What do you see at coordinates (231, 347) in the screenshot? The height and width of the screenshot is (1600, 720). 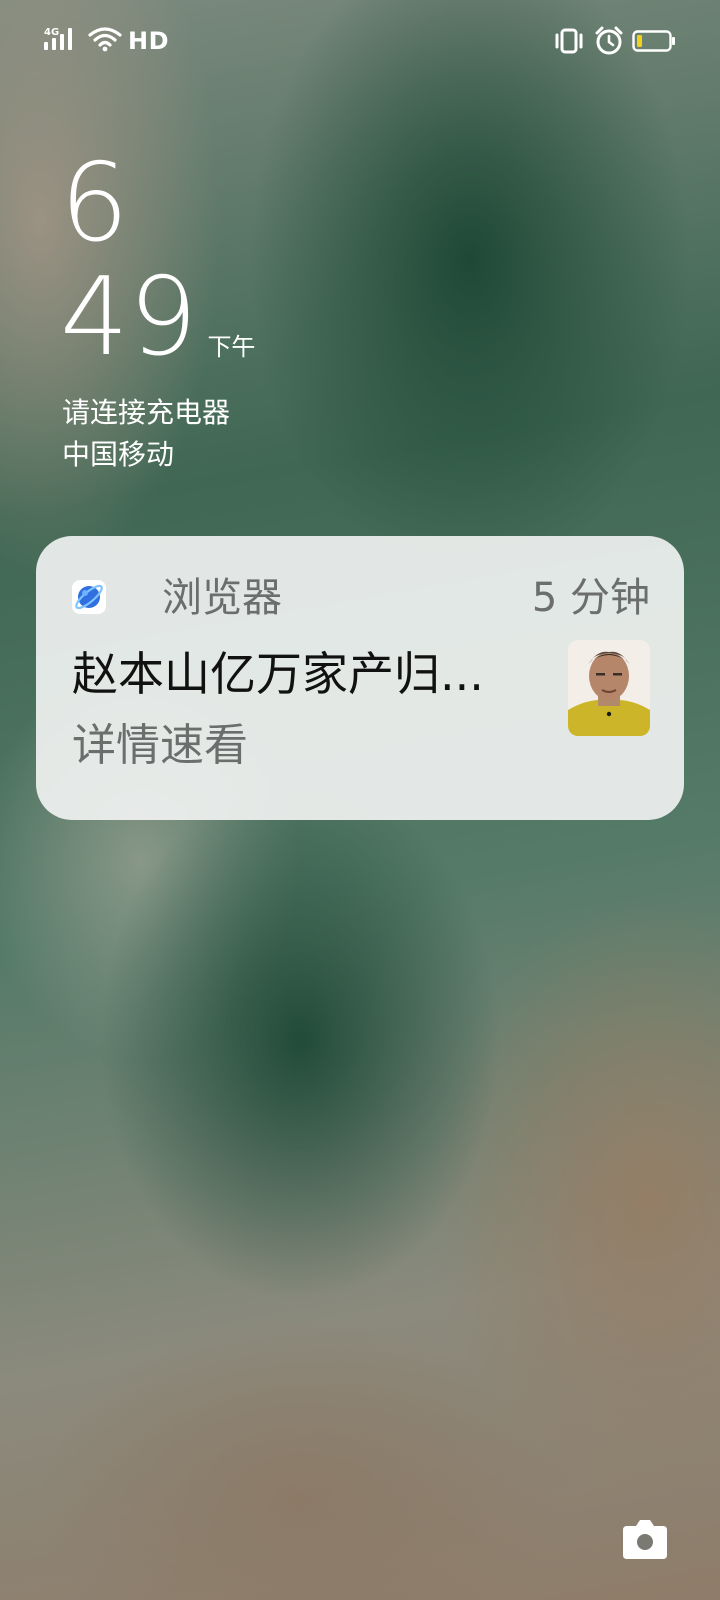 I see `clock-ampm: 下午` at bounding box center [231, 347].